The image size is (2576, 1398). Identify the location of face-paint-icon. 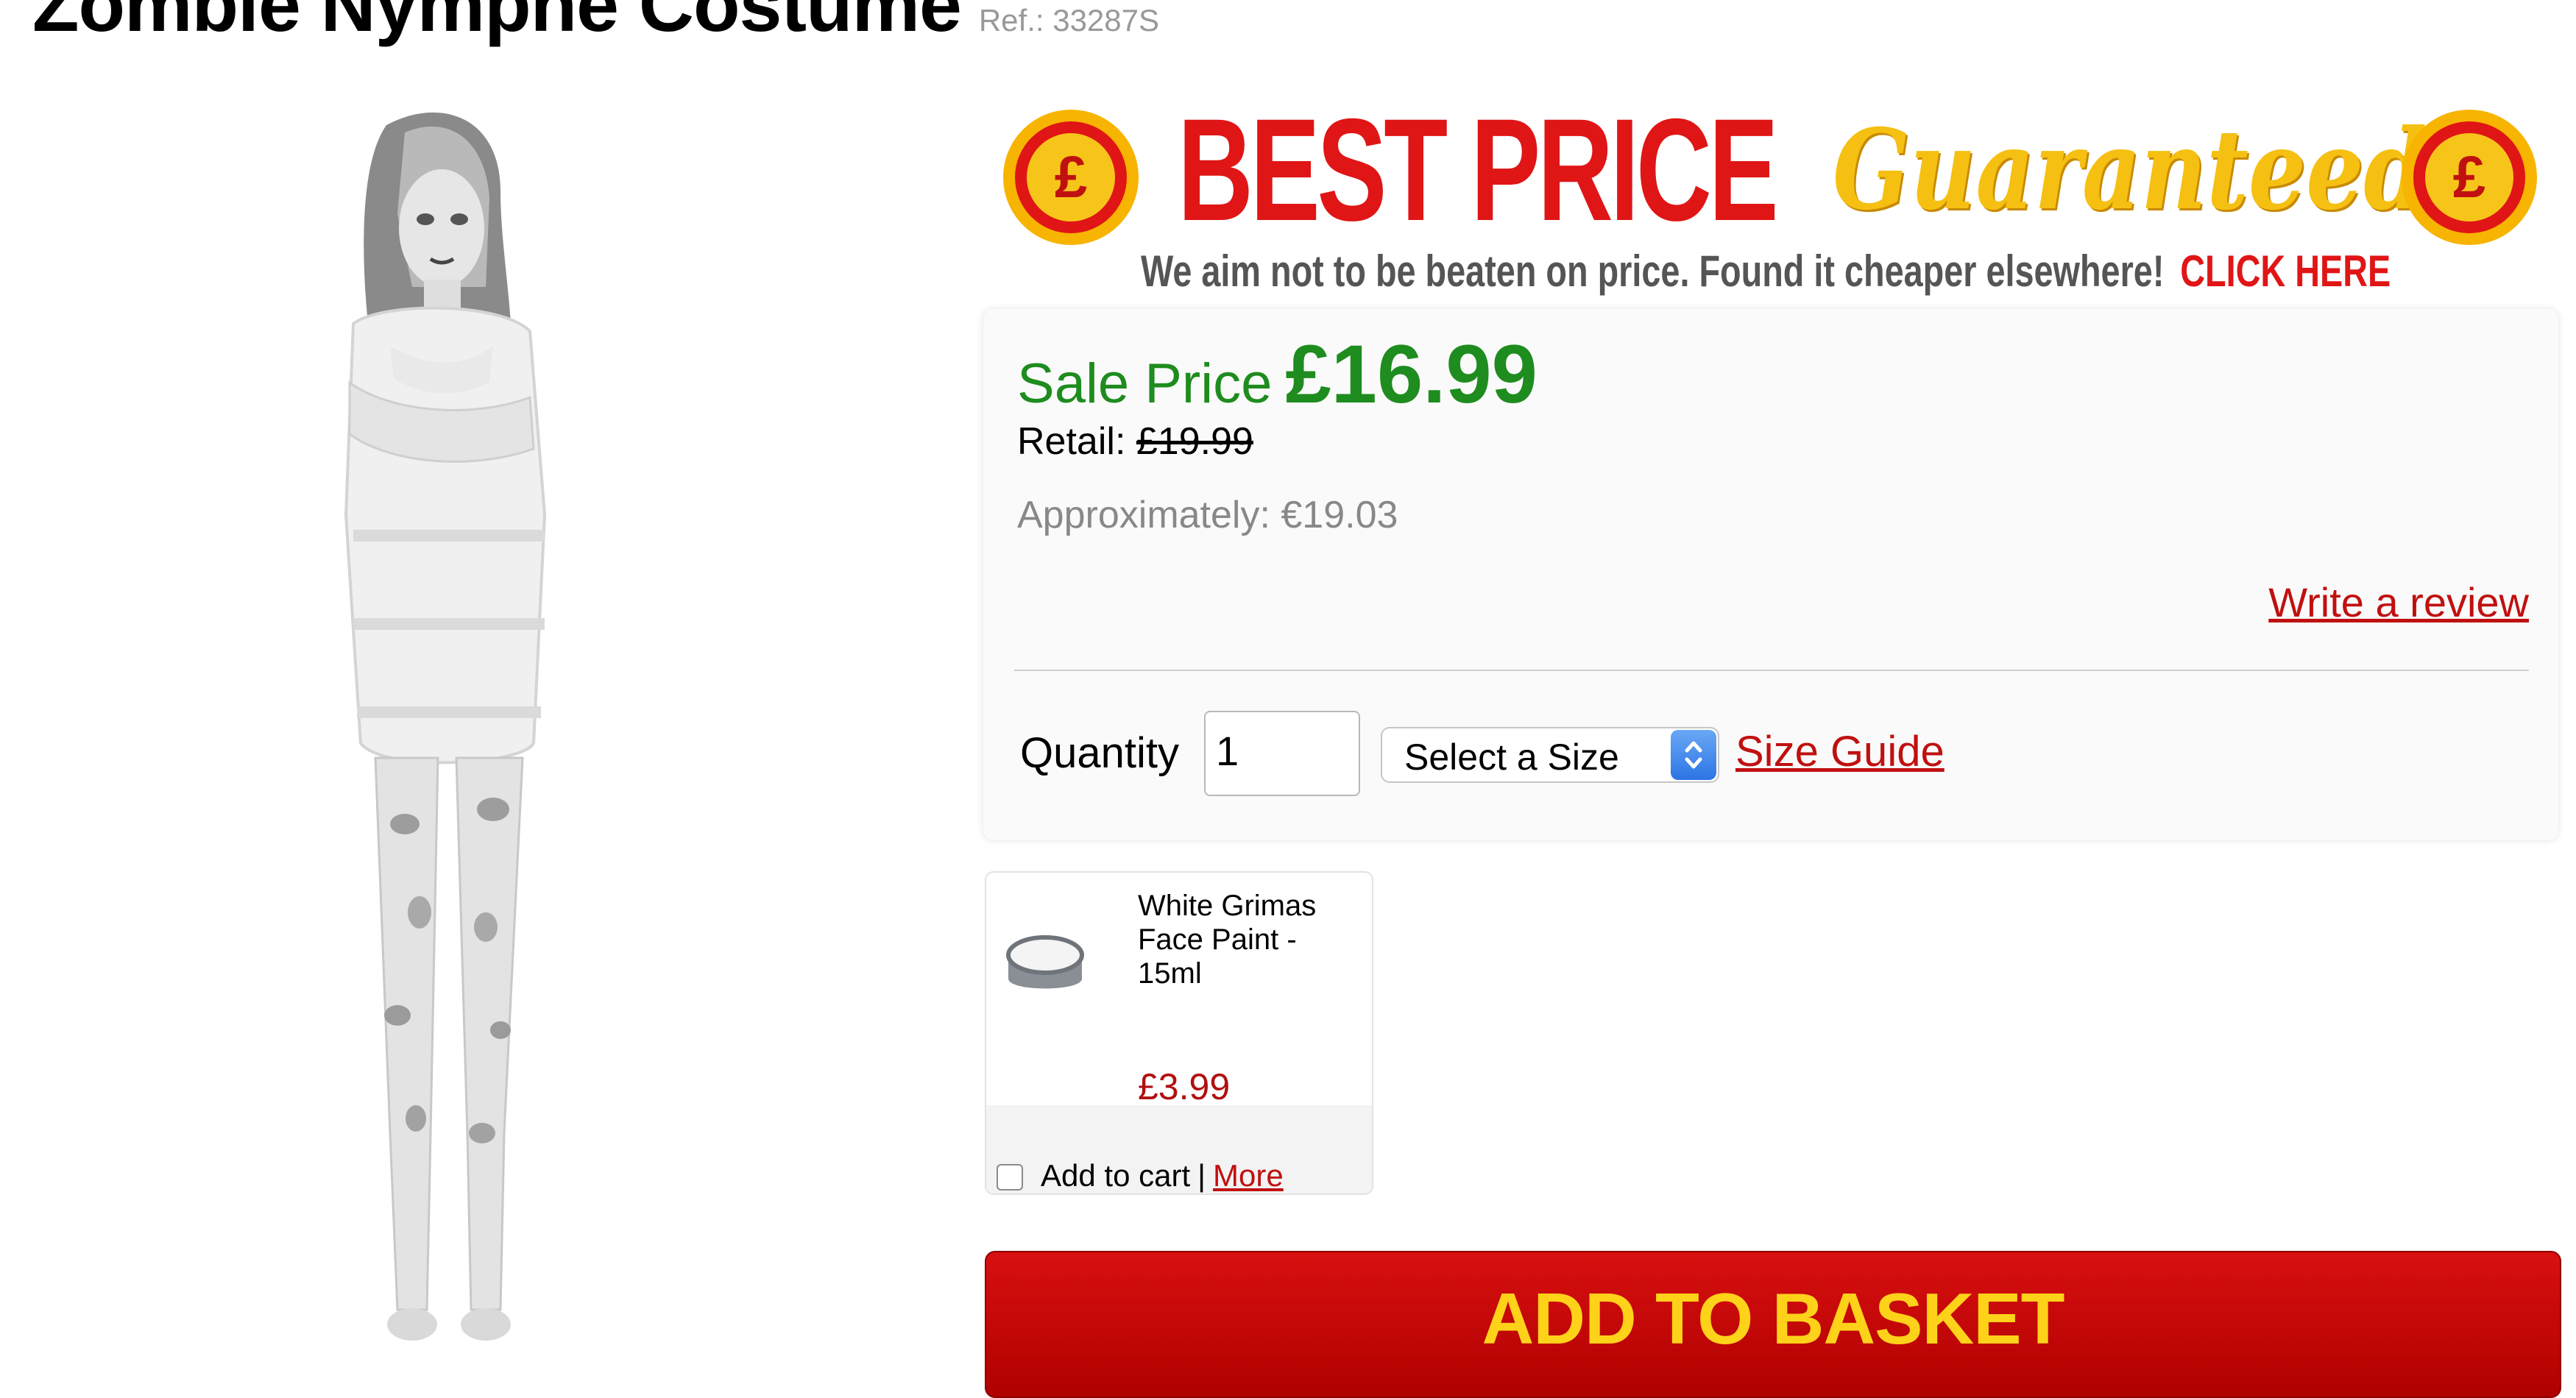
(1045, 962).